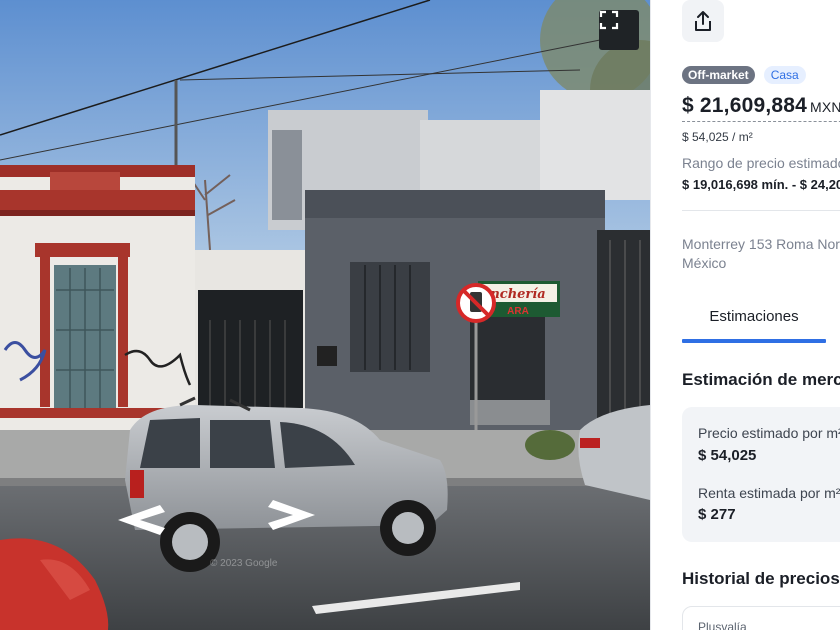 This screenshot has width=840, height=630. I want to click on estimated-price-value: $ 54,025, so click(727, 455).